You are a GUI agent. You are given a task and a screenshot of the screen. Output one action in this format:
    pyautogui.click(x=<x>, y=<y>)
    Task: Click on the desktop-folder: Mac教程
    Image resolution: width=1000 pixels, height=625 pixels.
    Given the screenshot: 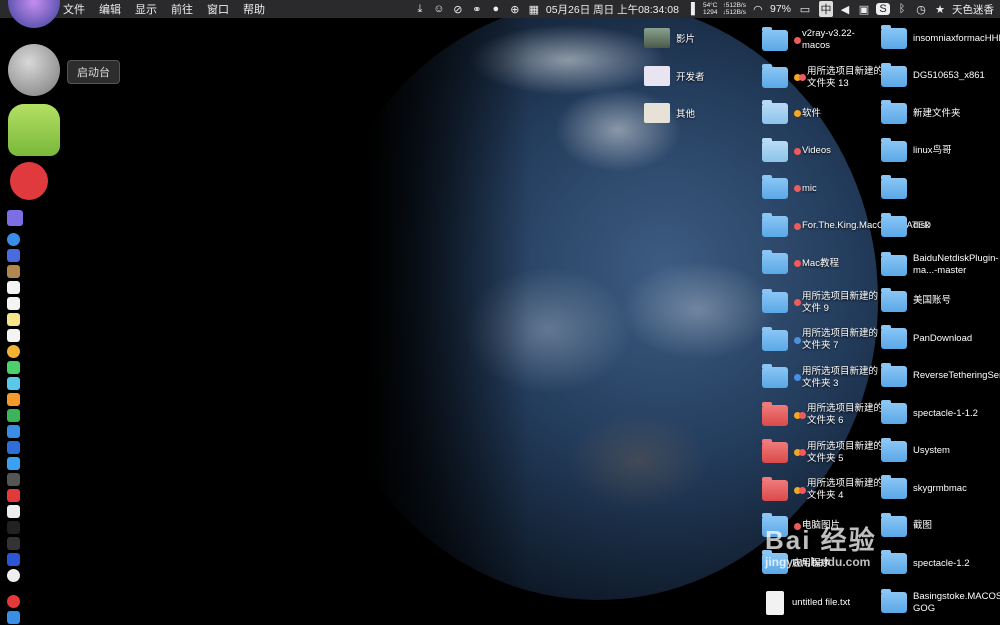 What is the action you would take?
    pyautogui.click(x=821, y=262)
    